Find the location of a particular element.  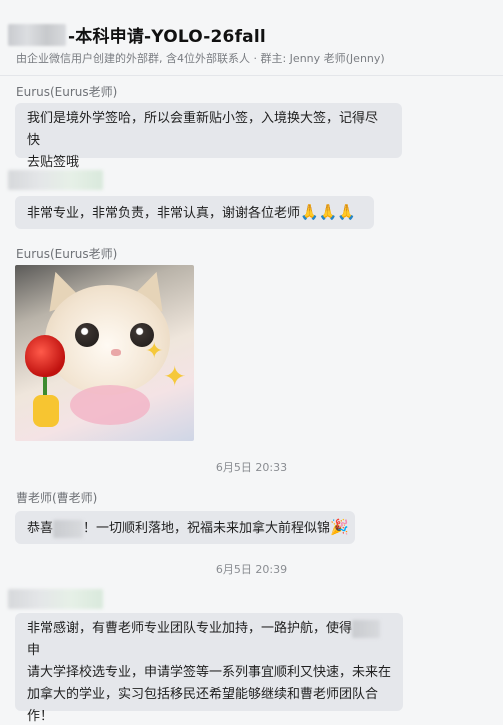

message-bubble: 恭喜 ！一切顺利落地，祝福未来加拿大前程似锦🎉 is located at coordinates (185, 527).